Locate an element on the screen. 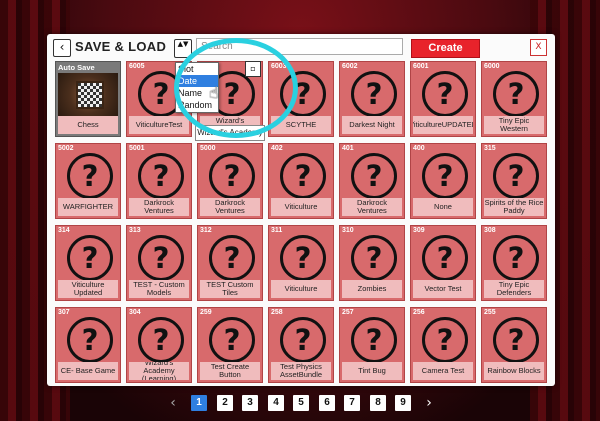 The width and height of the screenshot is (600, 421). page-5: 5 is located at coordinates (301, 403).